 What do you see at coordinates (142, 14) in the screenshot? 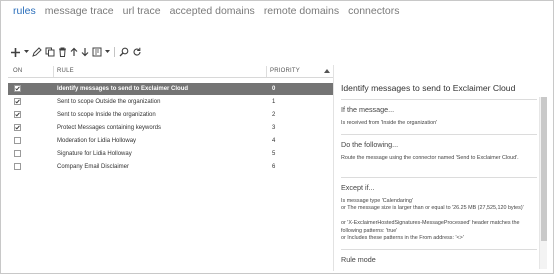
I see `tab-url-trace: url trace` at bounding box center [142, 14].